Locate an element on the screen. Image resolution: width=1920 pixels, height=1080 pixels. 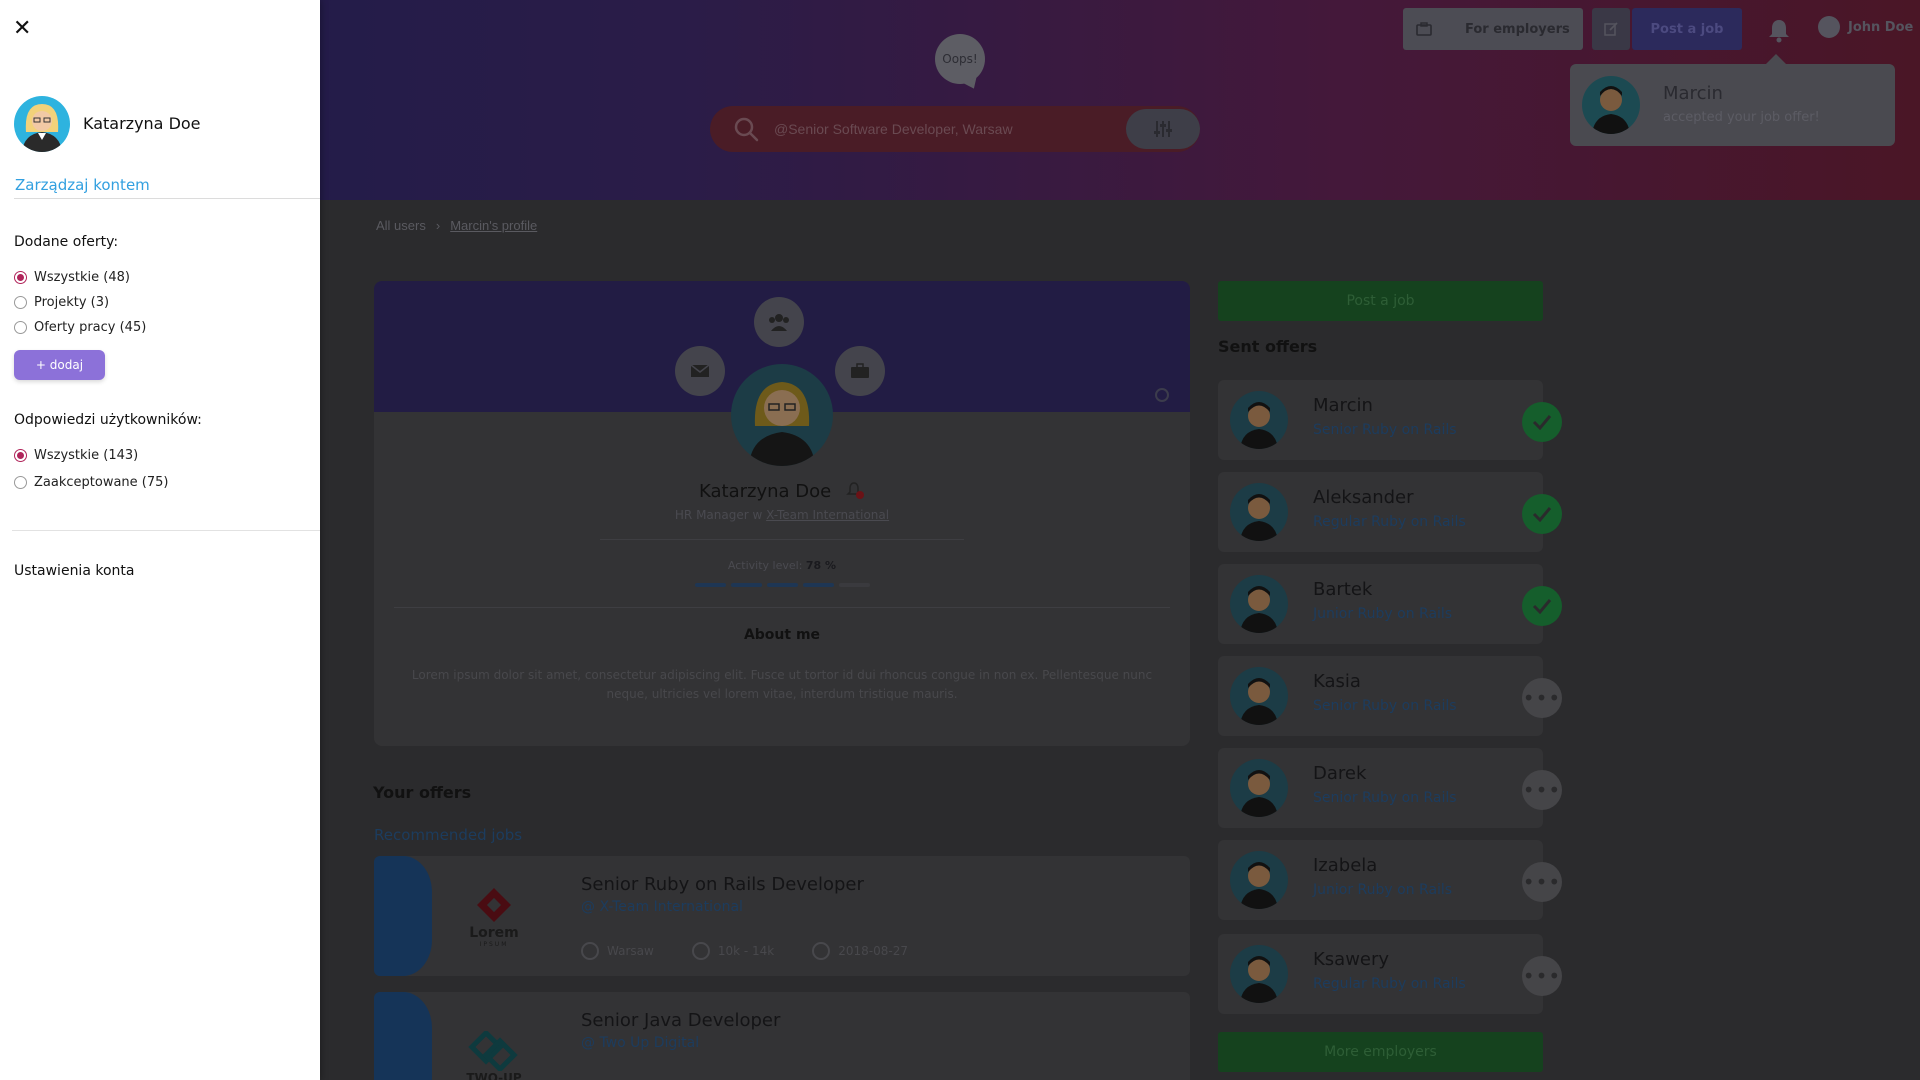
job-title: Senior Ruby on Rails Developer is located at coordinates (722, 884).